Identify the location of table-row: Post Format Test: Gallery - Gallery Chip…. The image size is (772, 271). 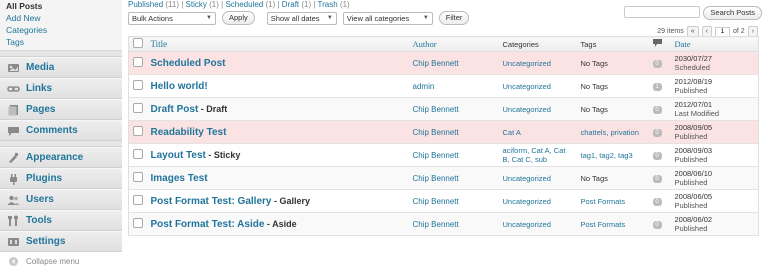
(443, 201).